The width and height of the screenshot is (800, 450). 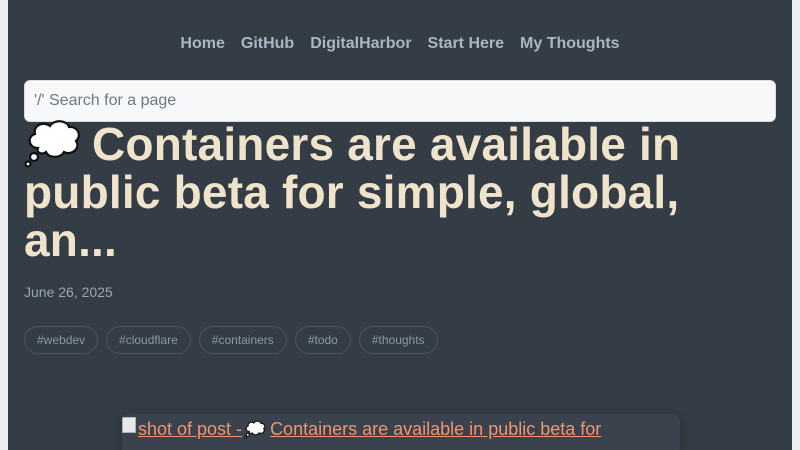 What do you see at coordinates (61, 340) in the screenshot?
I see `tag-webdev: #webdev` at bounding box center [61, 340].